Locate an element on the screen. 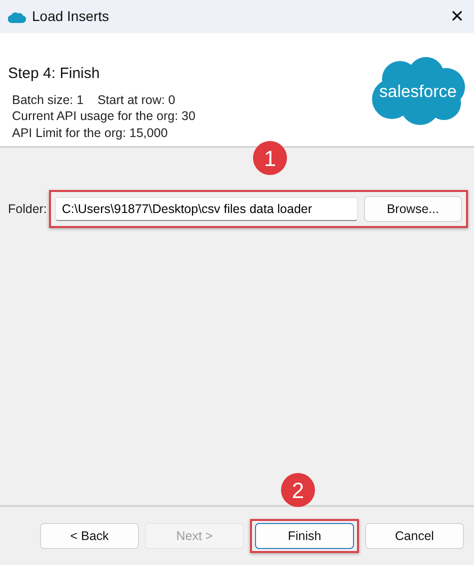  info-text: API Limit for the org: 15,000 is located at coordinates (90, 132).